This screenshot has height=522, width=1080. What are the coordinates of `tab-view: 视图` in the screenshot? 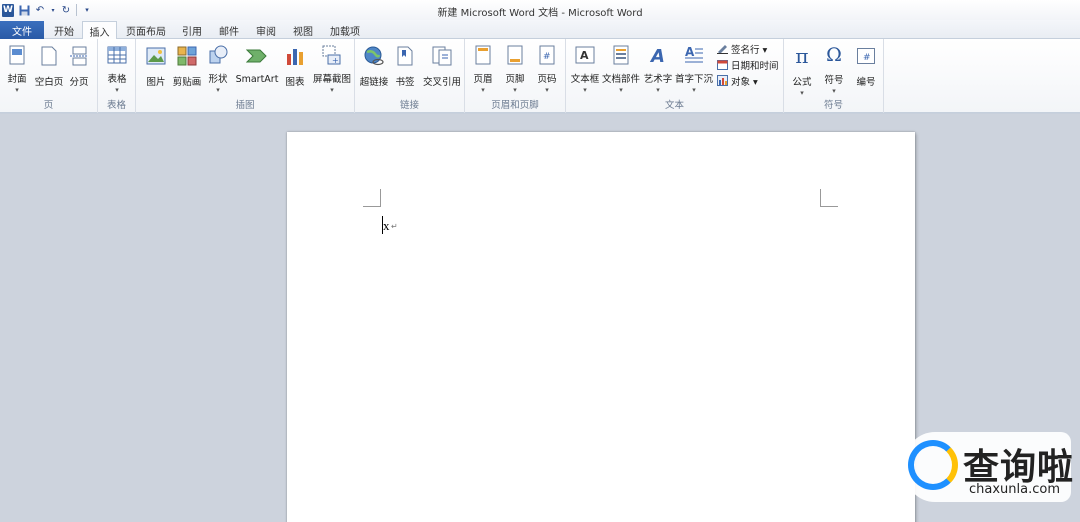 It's located at (303, 30).